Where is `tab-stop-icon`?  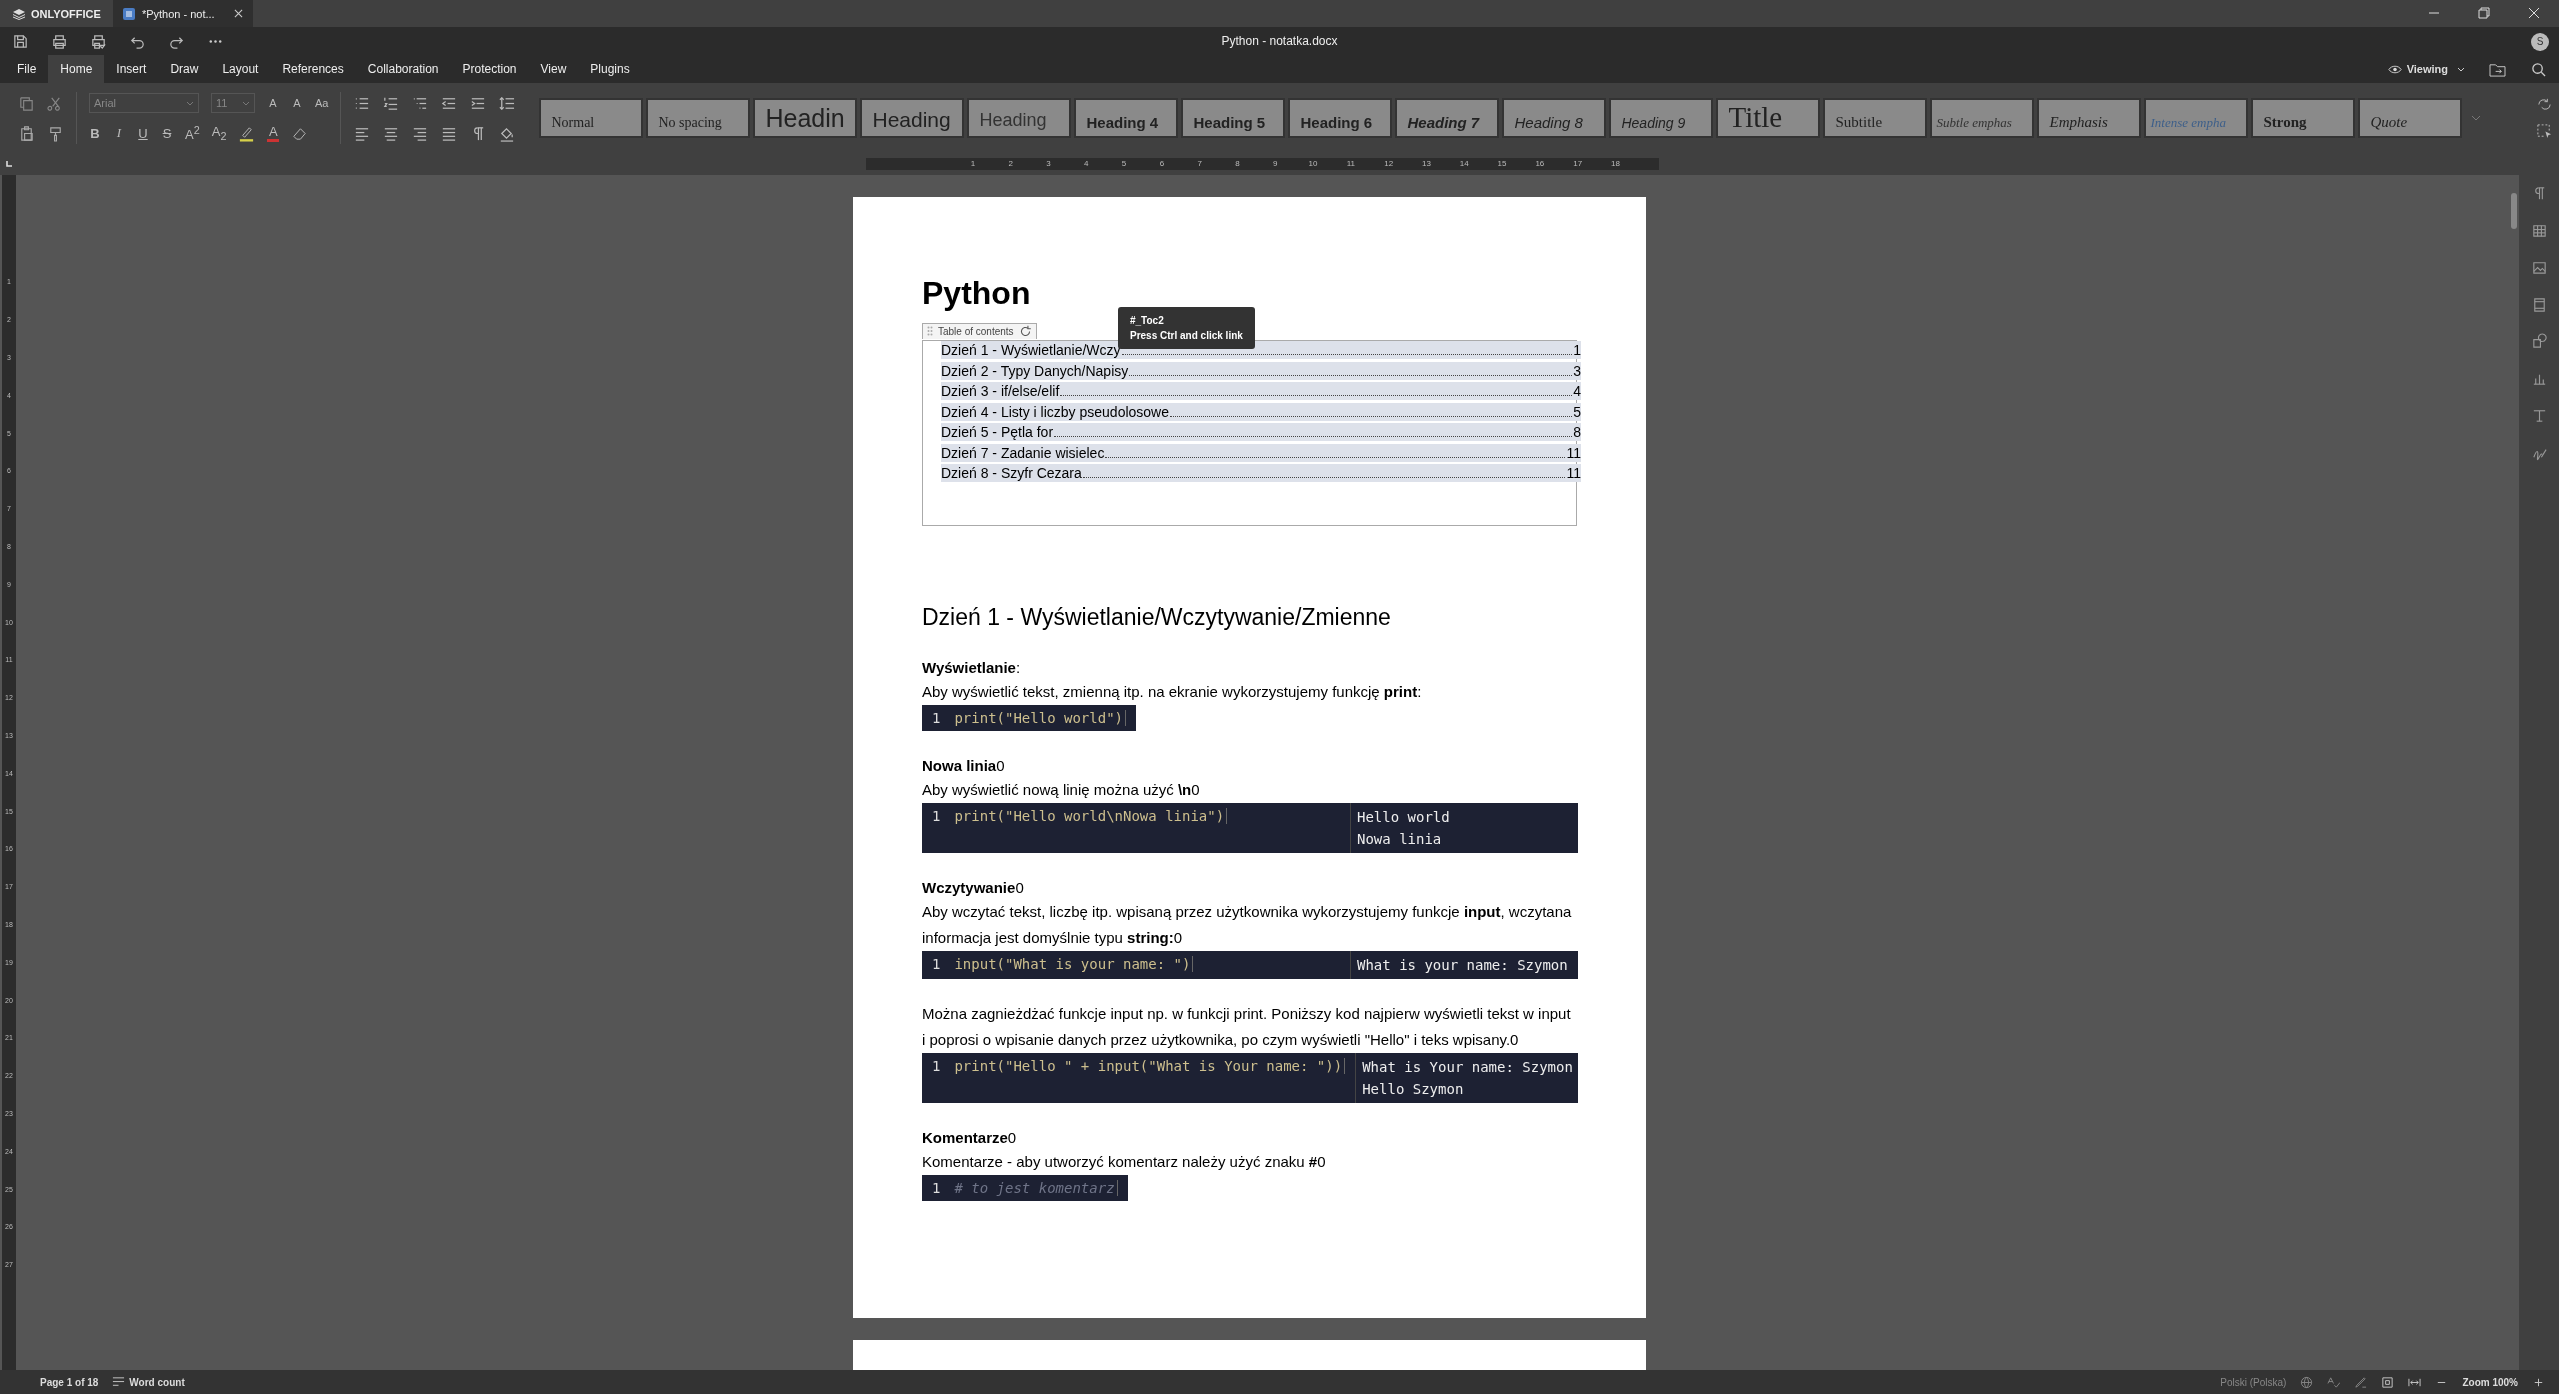 tab-stop-icon is located at coordinates (9, 164).